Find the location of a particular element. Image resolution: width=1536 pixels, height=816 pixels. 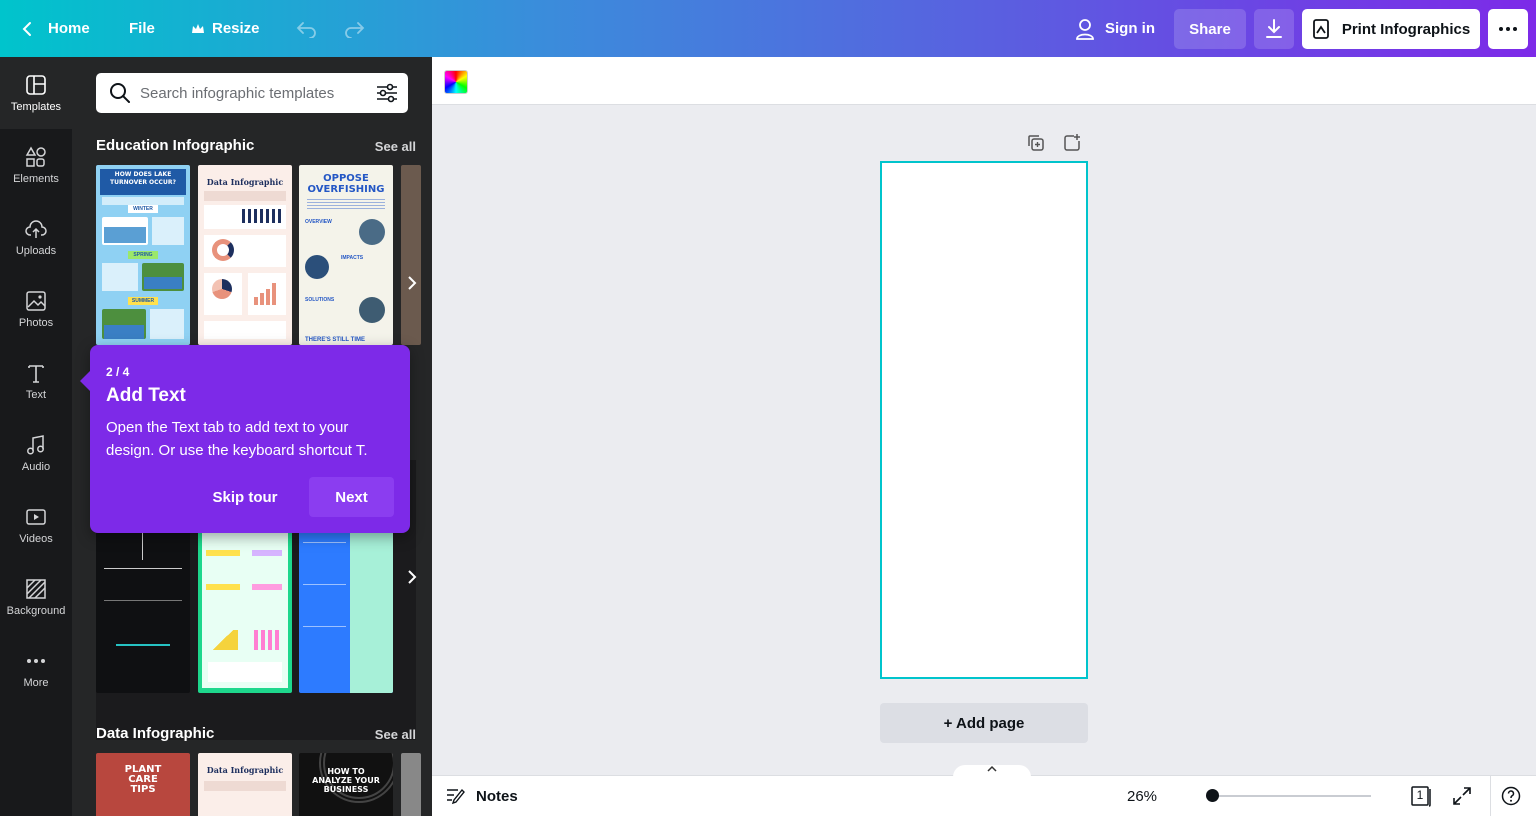

design-page is located at coordinates (984, 420).